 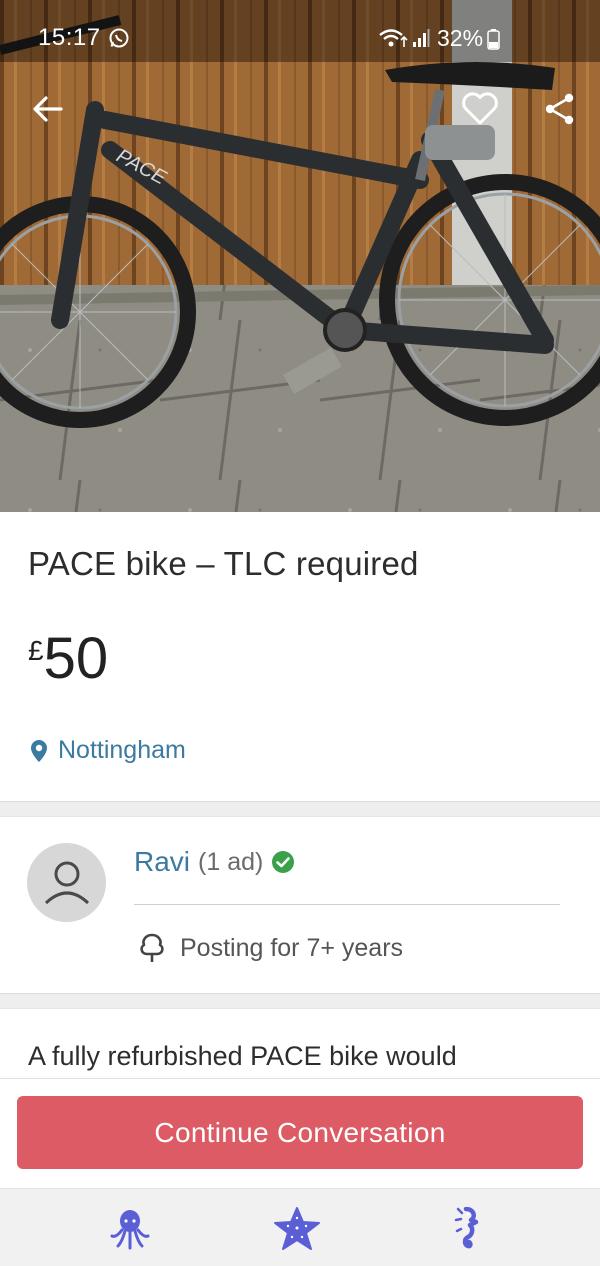 I want to click on whatsapp-icon, so click(x=119, y=38).